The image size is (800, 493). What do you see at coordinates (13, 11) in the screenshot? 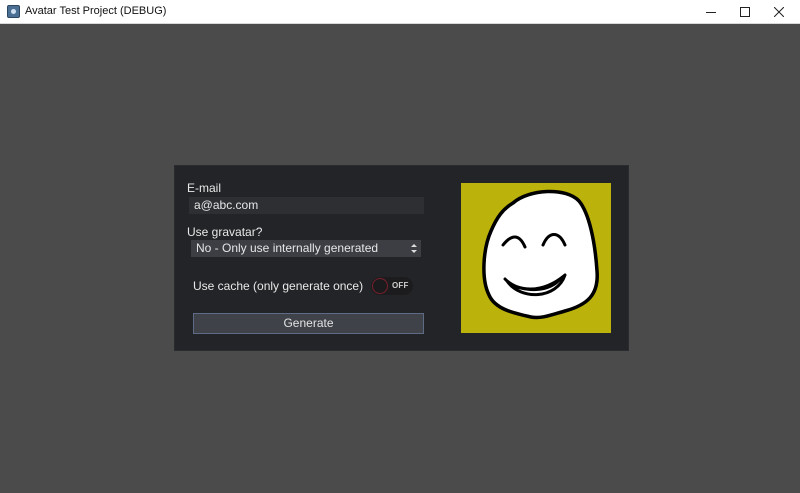
I see `app-icon` at bounding box center [13, 11].